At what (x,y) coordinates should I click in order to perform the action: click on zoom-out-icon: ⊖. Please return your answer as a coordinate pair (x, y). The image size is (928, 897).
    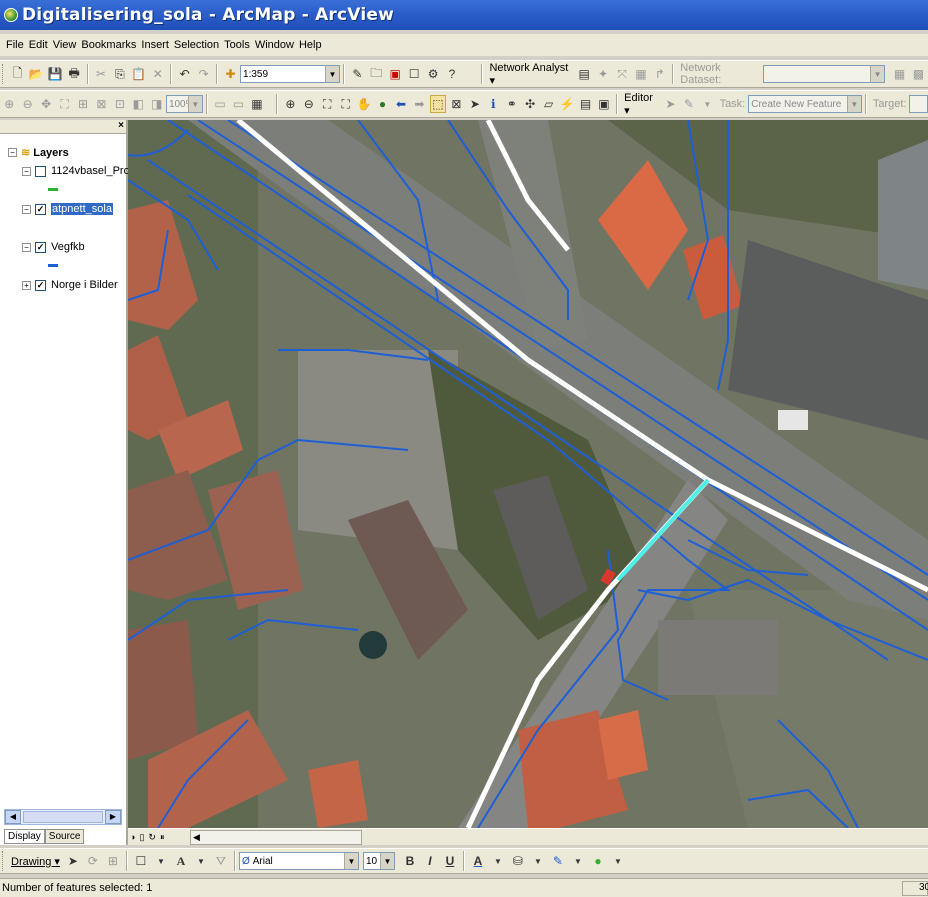
    Looking at the image, I should click on (309, 104).